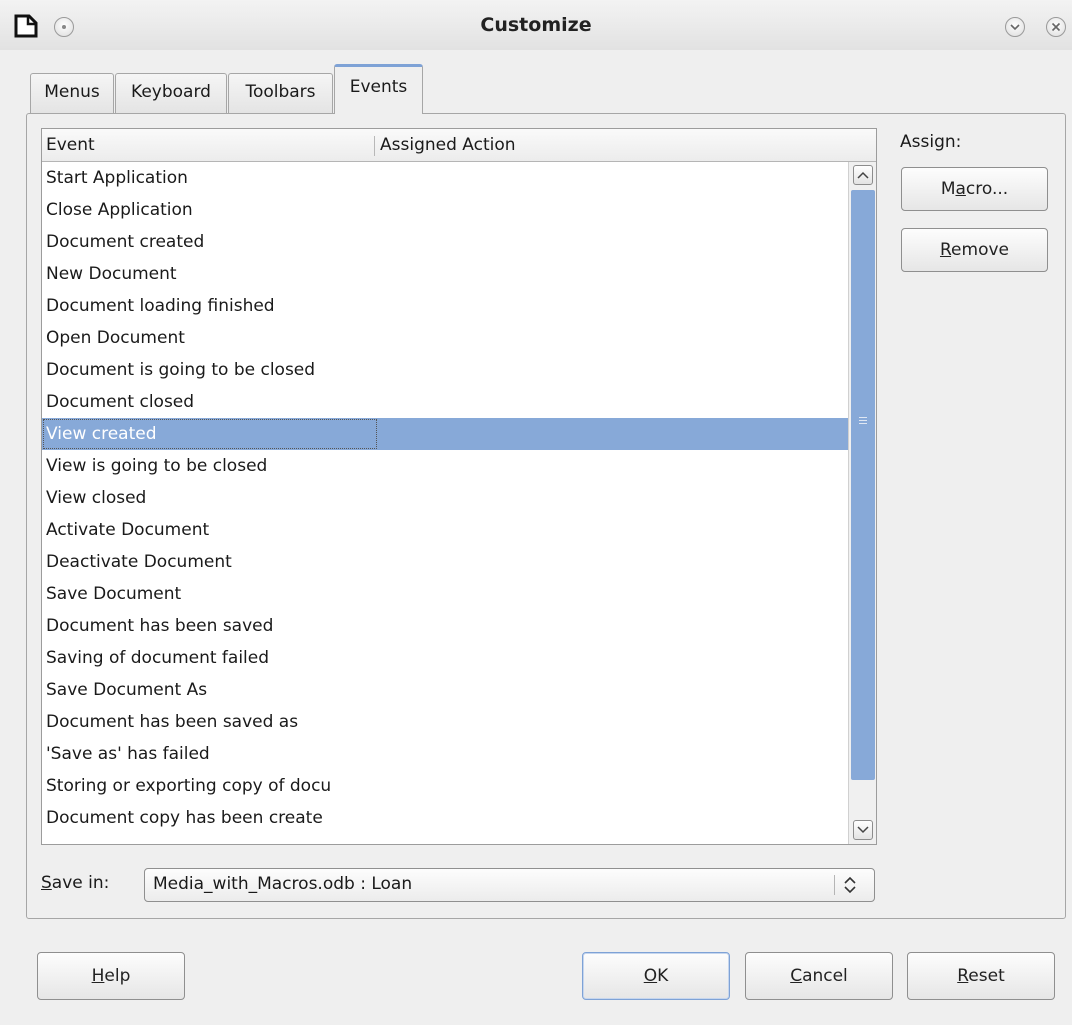 The width and height of the screenshot is (1072, 1025). Describe the element at coordinates (283, 884) in the screenshot. I see `save-in-value: Media_with_Macros.odb : Loan` at that location.